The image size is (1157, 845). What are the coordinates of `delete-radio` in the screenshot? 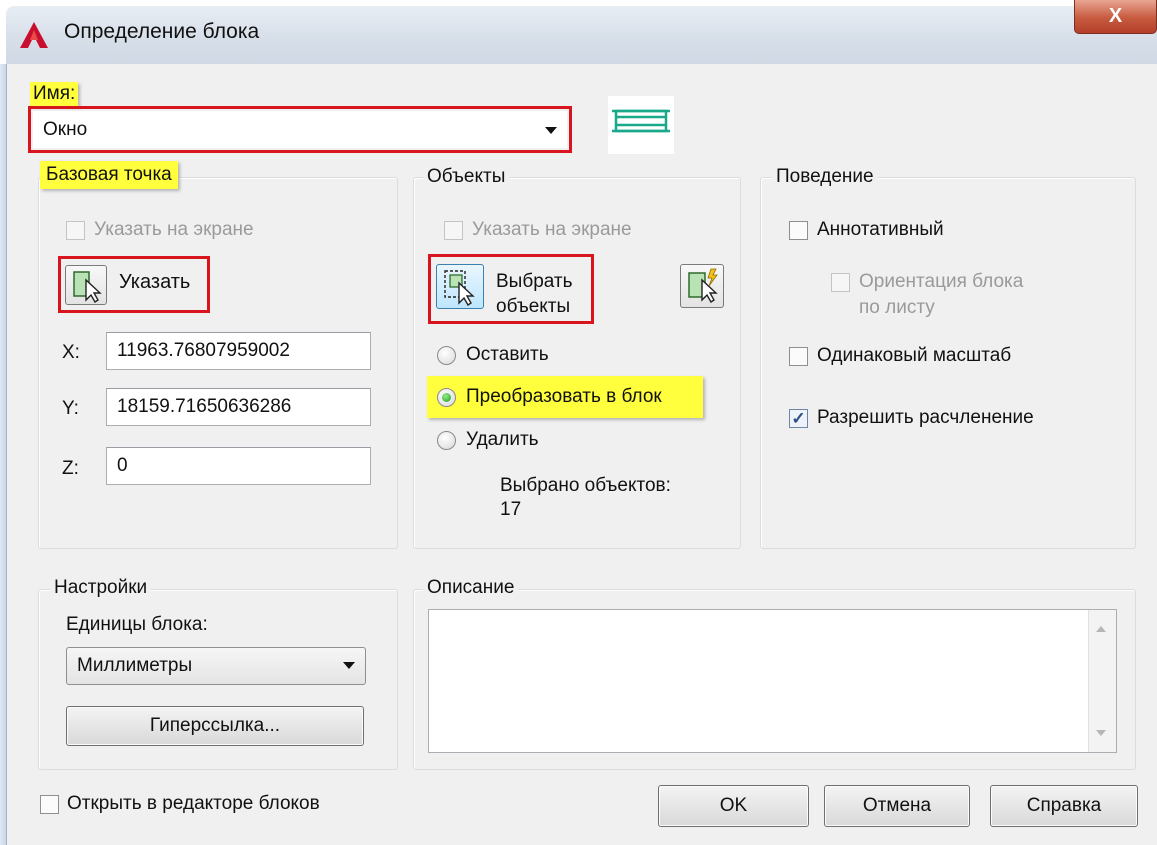 It's located at (446, 440).